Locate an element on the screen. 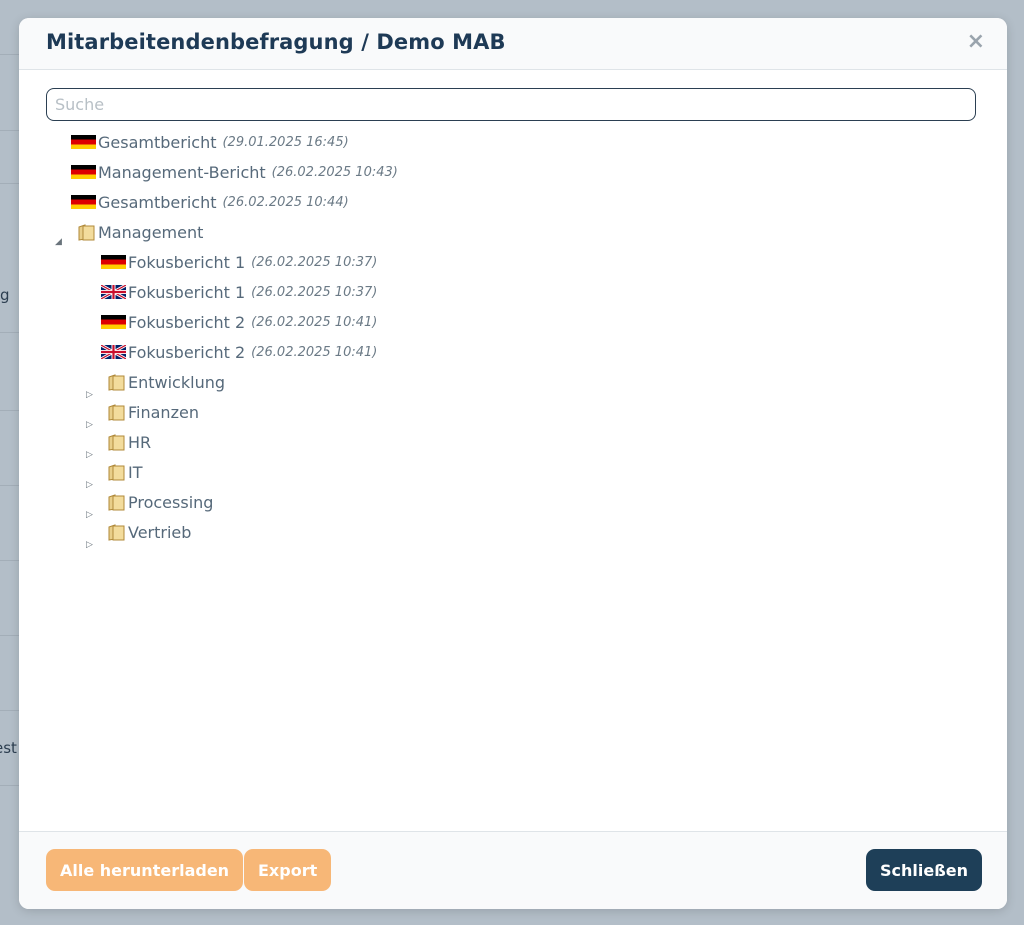 Image resolution: width=1024 pixels, height=925 pixels. background-text-fragment: est is located at coordinates (8, 748).